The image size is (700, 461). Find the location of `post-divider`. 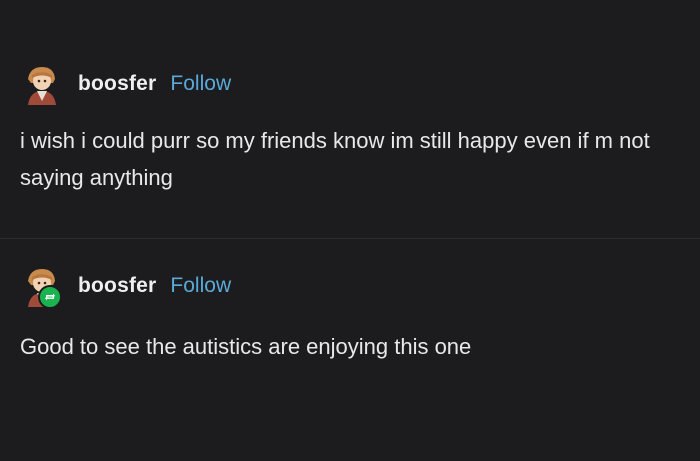

post-divider is located at coordinates (350, 238).